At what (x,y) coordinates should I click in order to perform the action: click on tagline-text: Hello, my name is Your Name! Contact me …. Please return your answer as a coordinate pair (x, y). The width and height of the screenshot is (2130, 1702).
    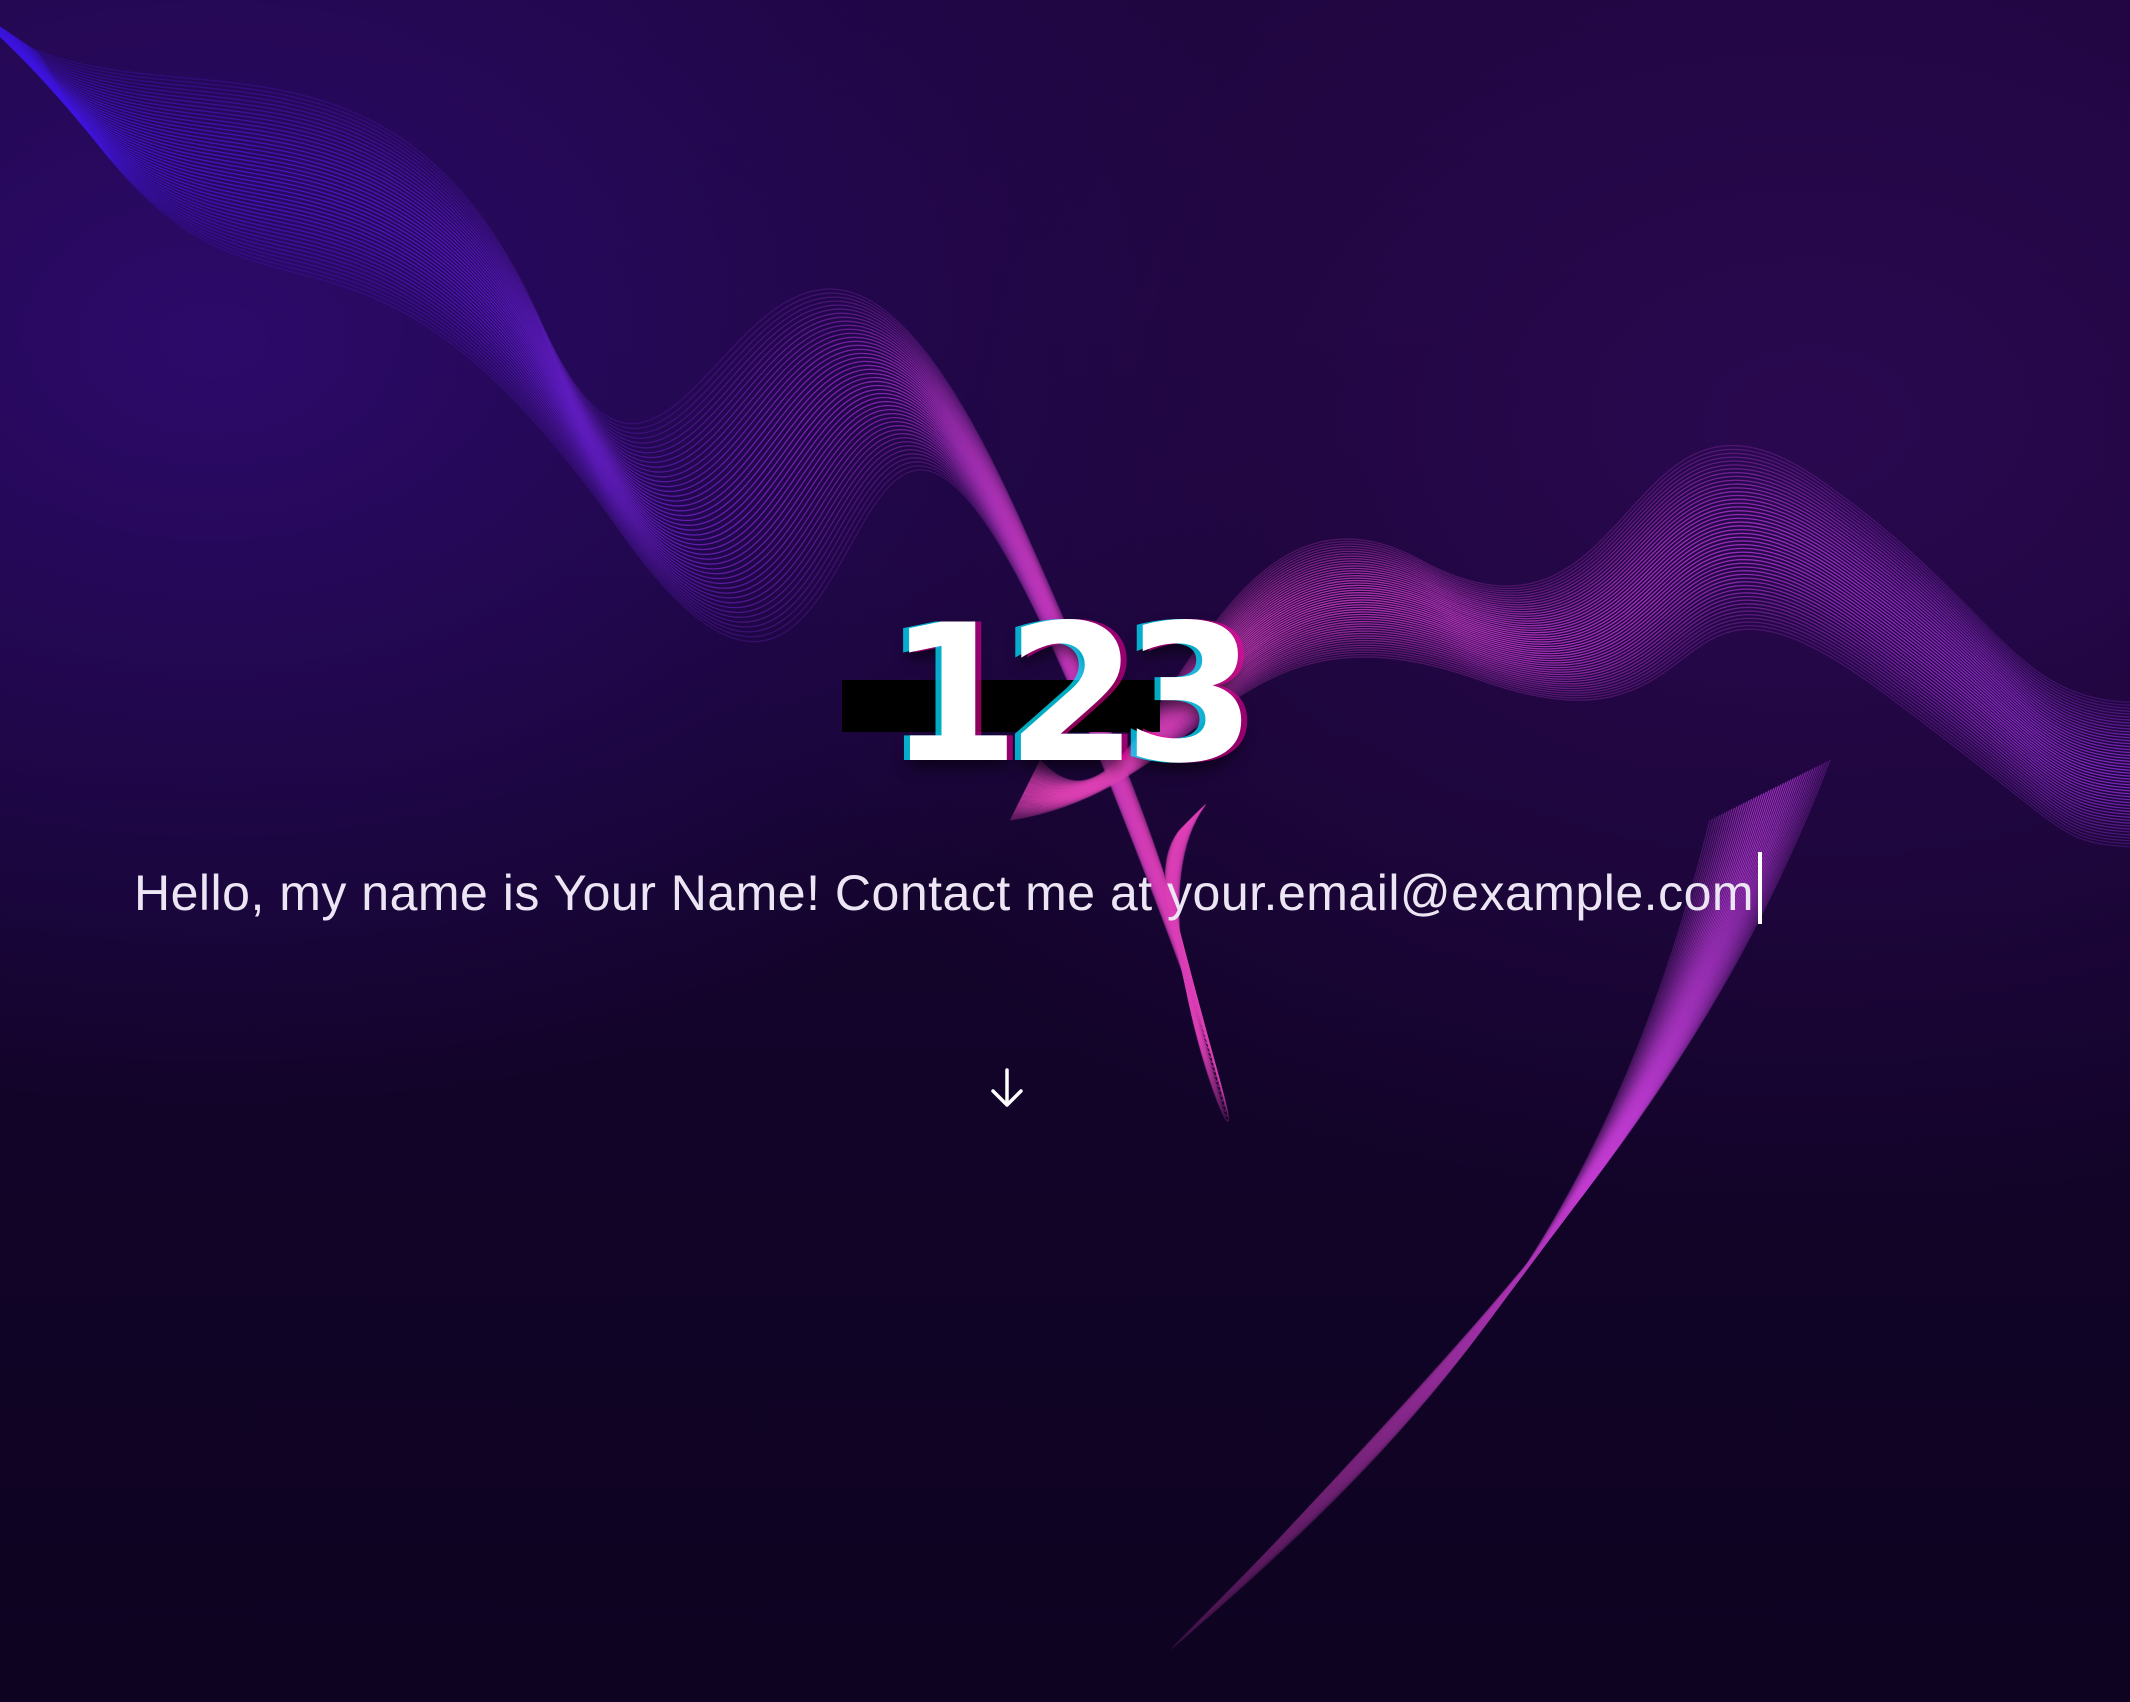
    Looking at the image, I should click on (944, 893).